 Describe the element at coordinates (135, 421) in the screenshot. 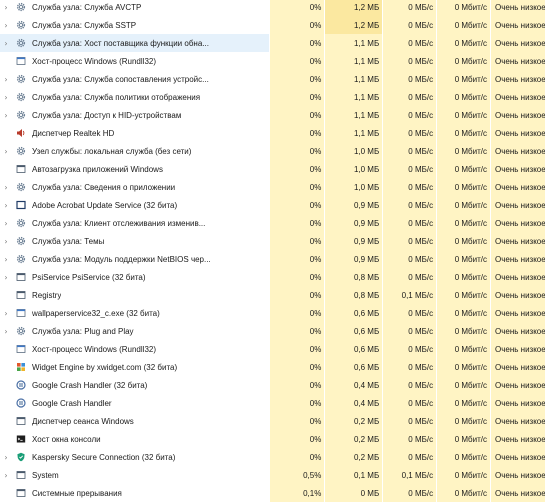

I see `process-name-cell: Диспетчер сеанса Windows` at that location.